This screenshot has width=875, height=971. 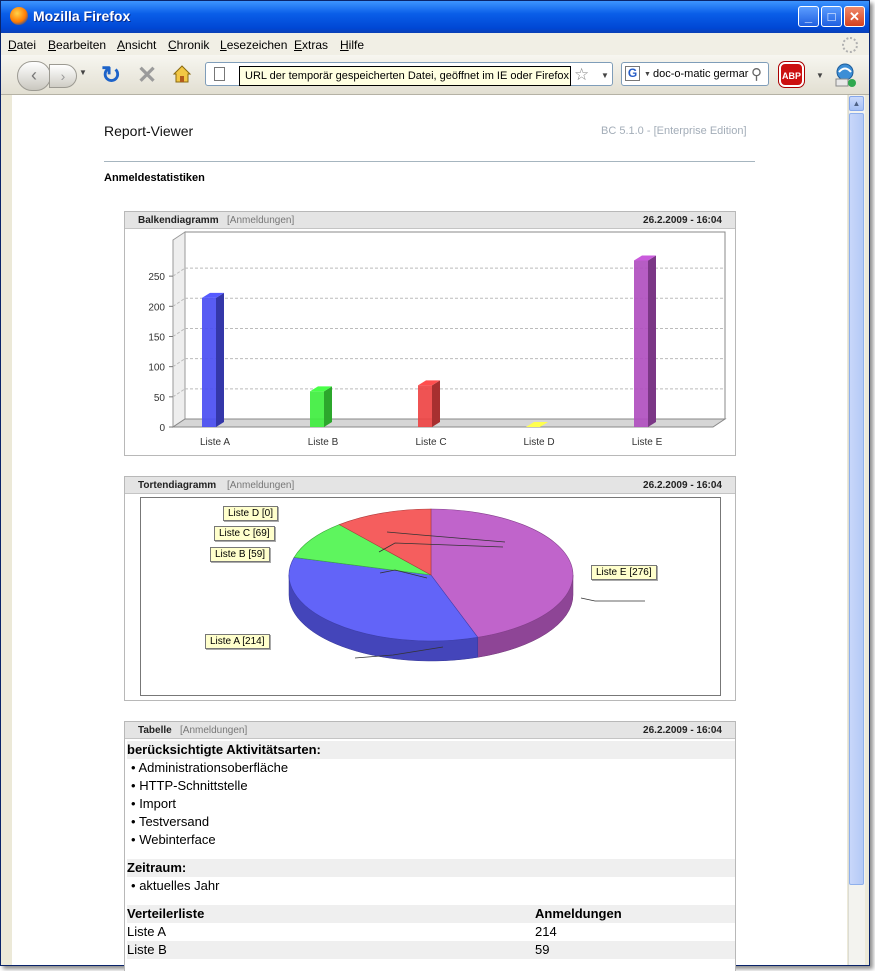 I want to click on period-label: aktuelles Jahr, so click(x=179, y=885).